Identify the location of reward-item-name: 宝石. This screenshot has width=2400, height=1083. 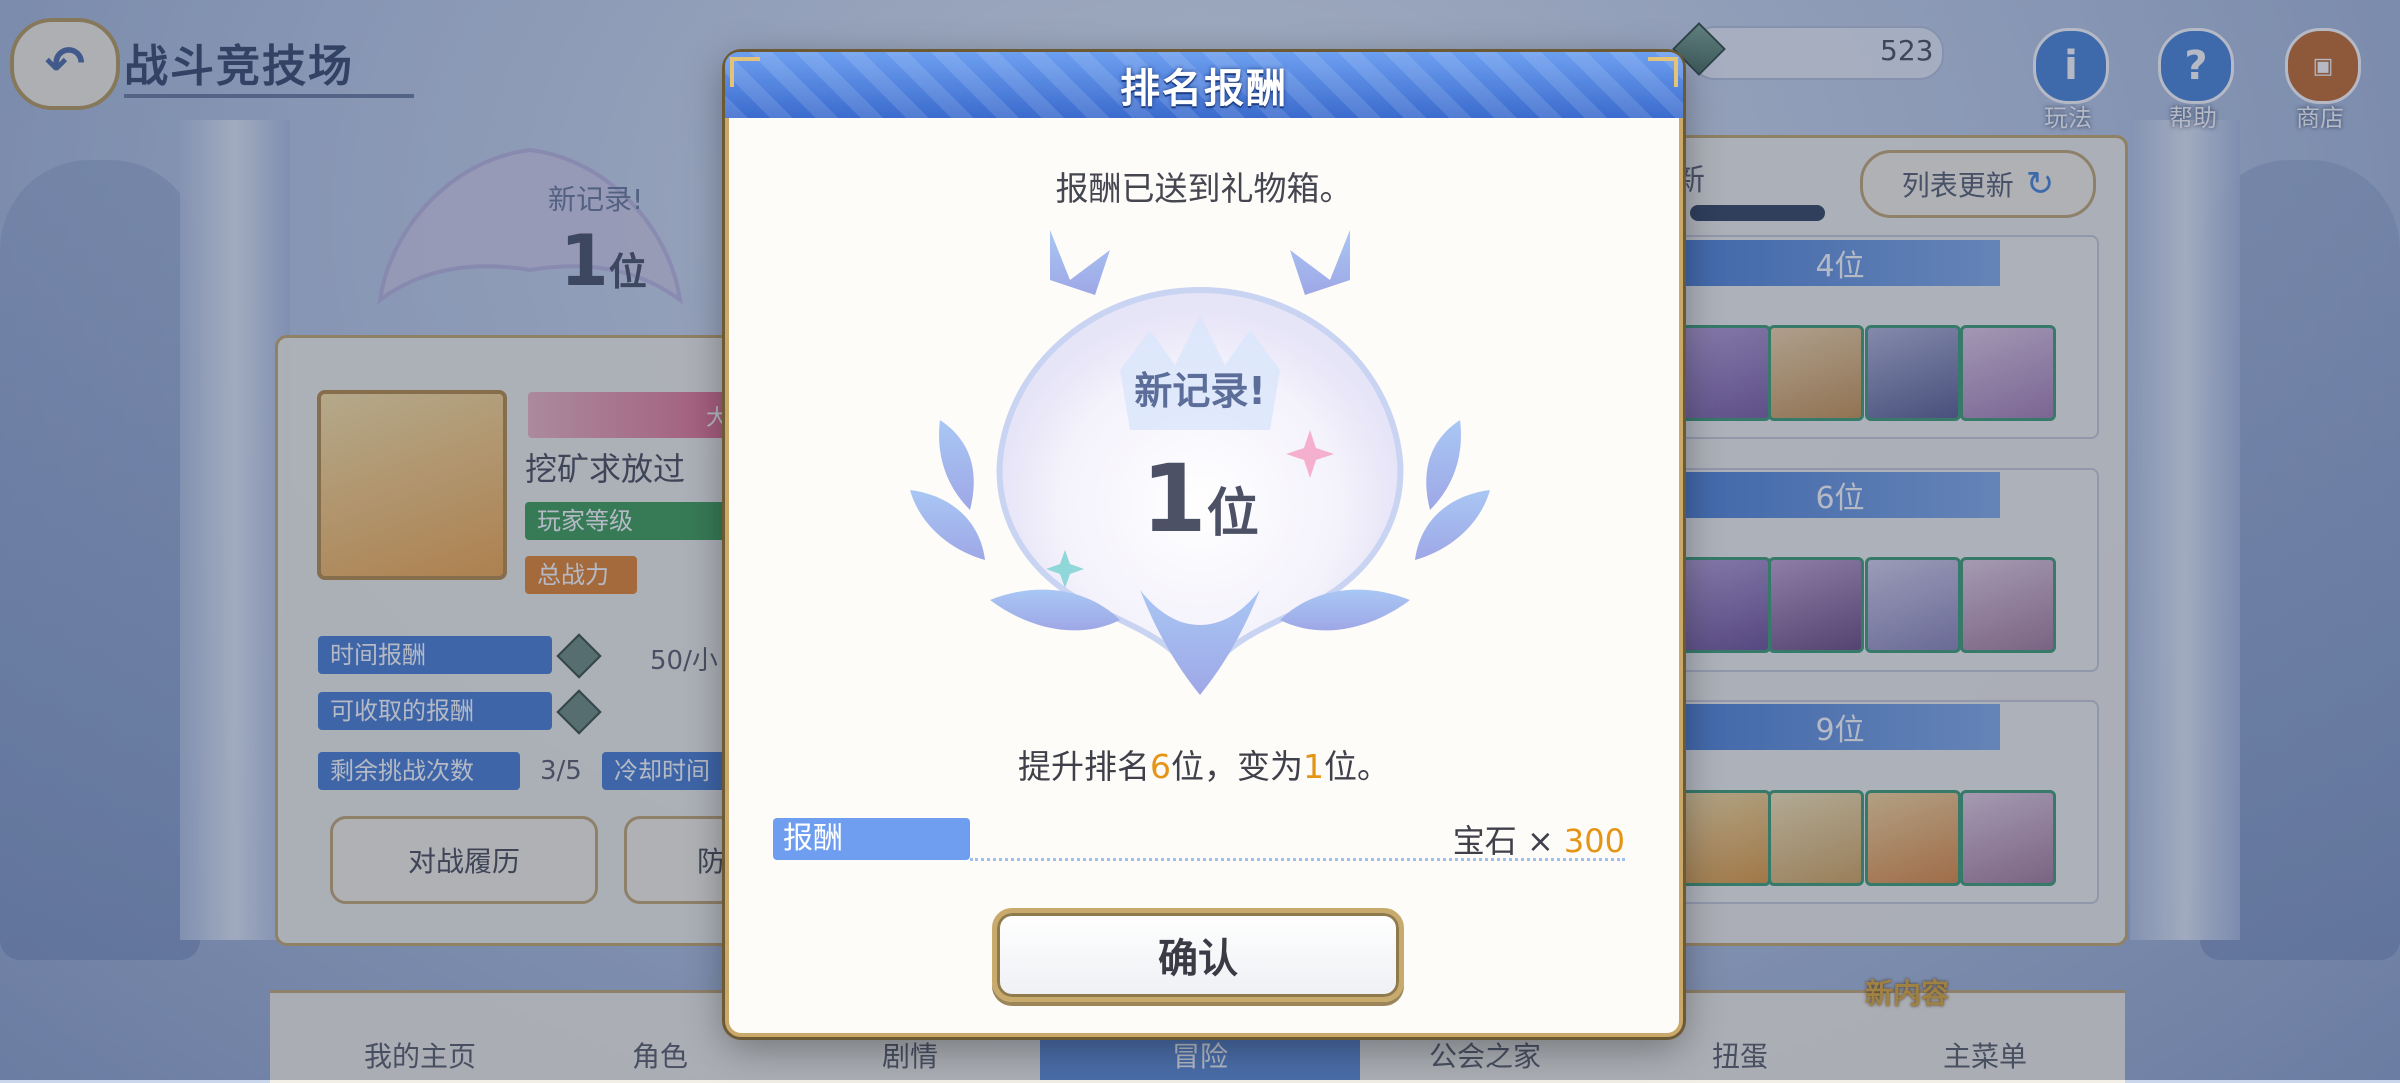
(1484, 841).